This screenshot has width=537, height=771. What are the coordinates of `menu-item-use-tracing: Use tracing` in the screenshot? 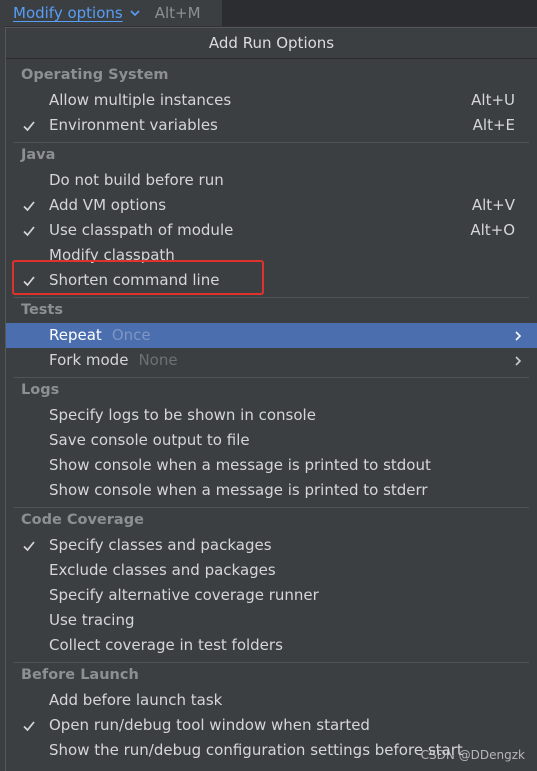 It's located at (271, 620).